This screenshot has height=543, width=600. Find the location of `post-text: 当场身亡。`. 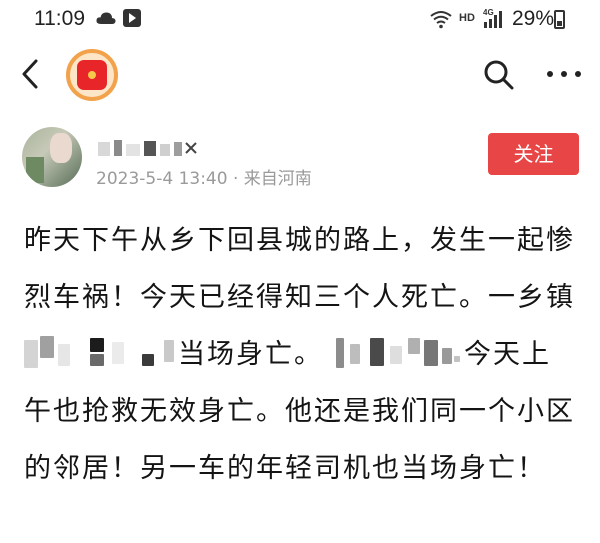

post-text: 当场身亡。 is located at coordinates (250, 354).